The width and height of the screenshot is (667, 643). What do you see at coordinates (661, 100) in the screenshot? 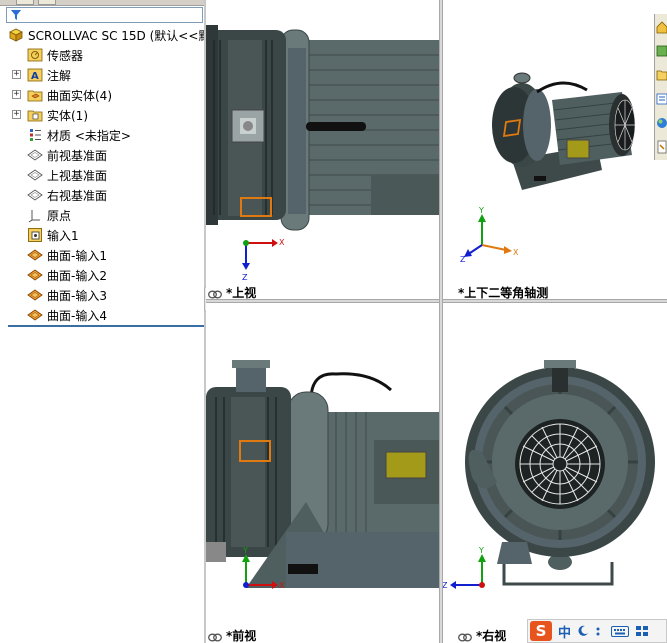
I see `view-palette-icon` at bounding box center [661, 100].